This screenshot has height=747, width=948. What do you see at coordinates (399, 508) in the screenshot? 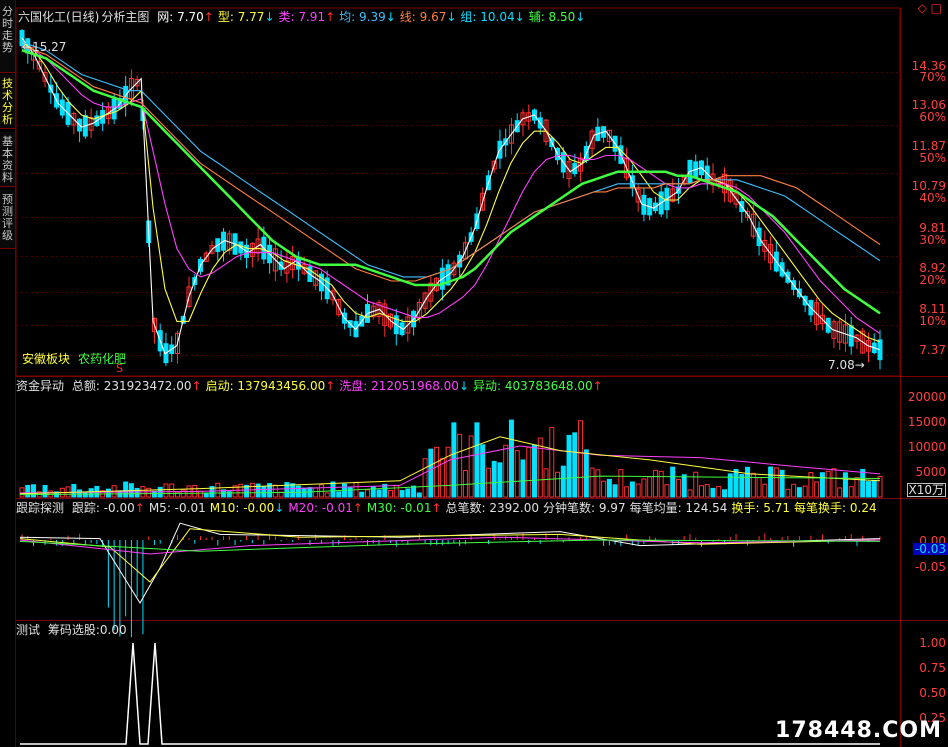
I see `track-item: M30: -0.01` at bounding box center [399, 508].